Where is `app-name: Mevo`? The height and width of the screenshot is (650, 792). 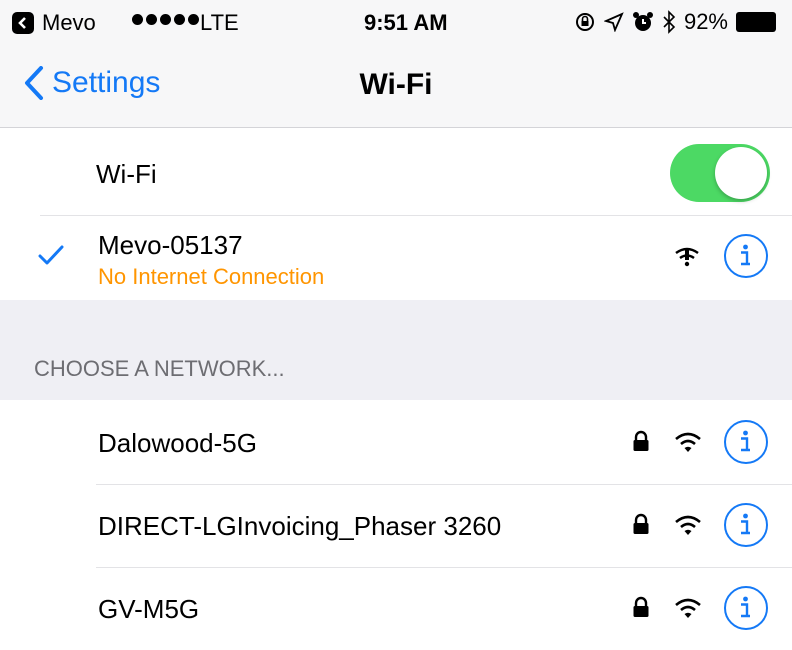
app-name: Mevo is located at coordinates (69, 22).